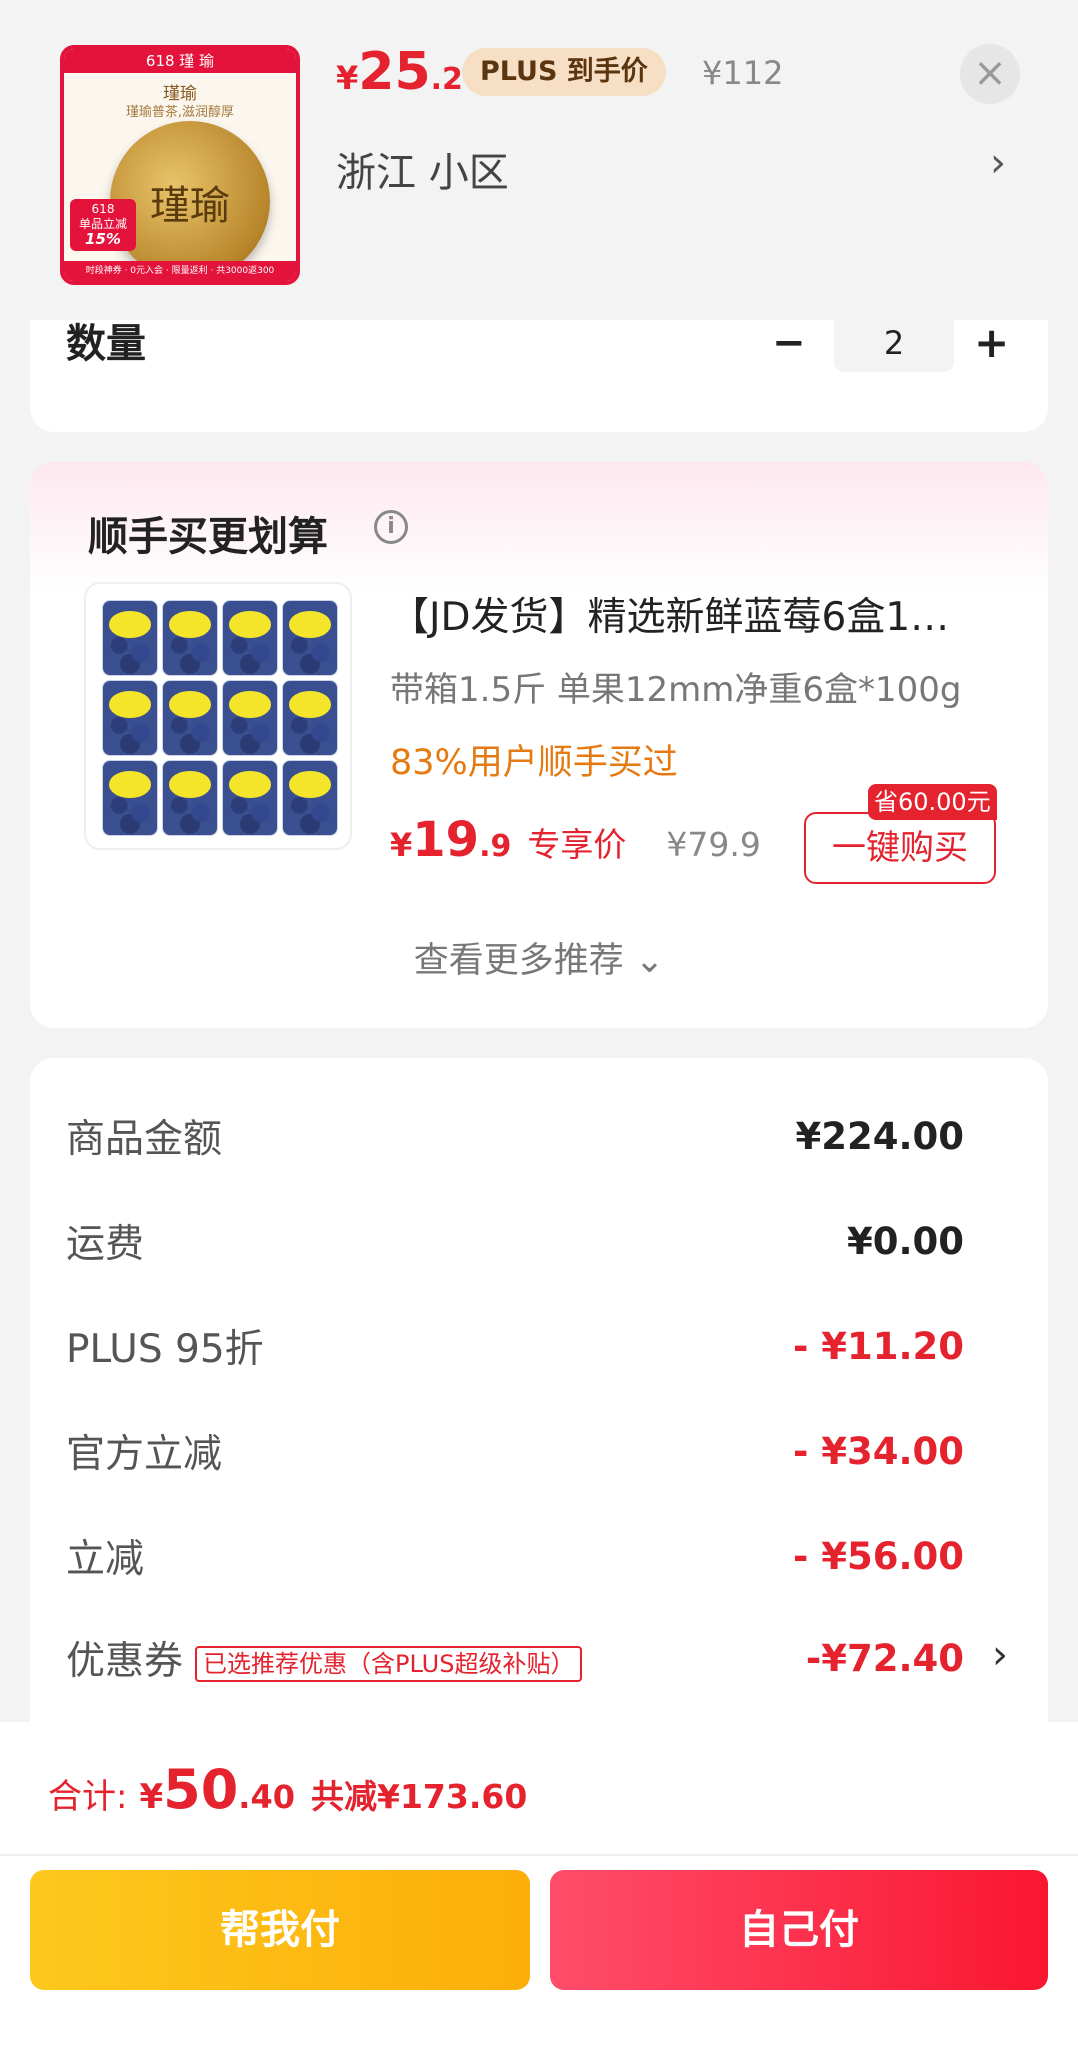  I want to click on coupon-tag: 已选推荐优惠（含PLUS超级补贴）, so click(389, 1663).